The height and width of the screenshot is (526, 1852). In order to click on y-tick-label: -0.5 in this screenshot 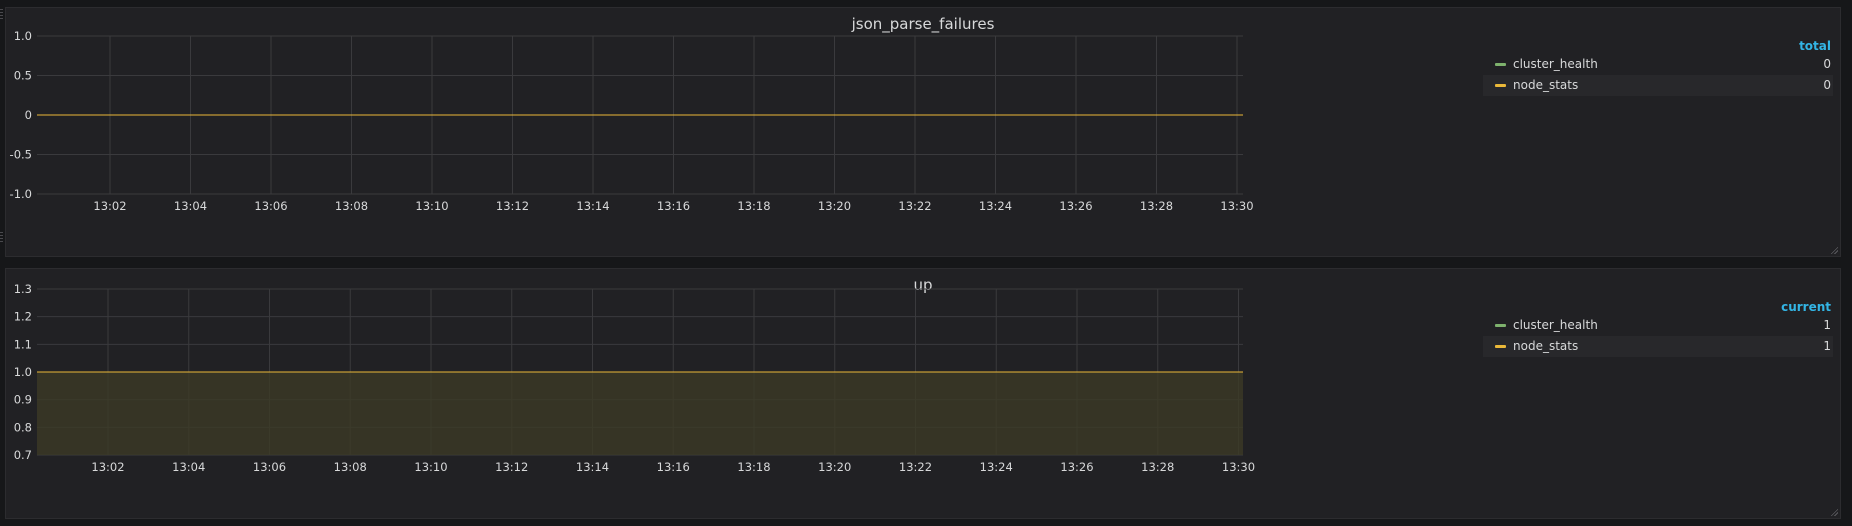, I will do `click(21, 155)`.